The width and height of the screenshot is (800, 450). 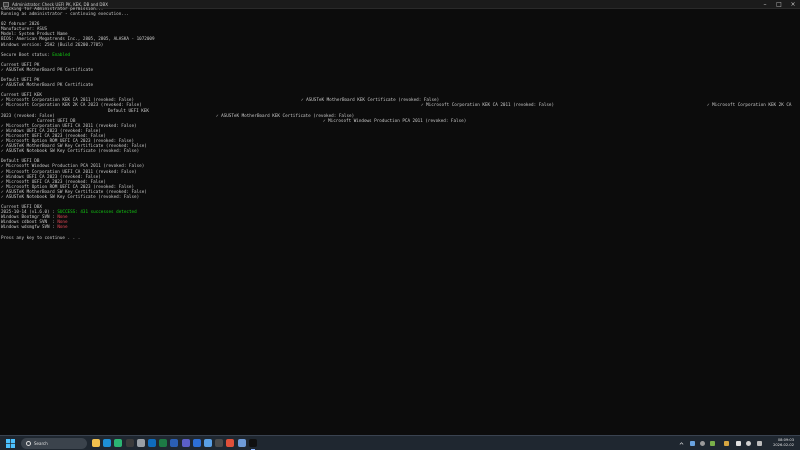 What do you see at coordinates (252, 444) in the screenshot?
I see `cmd-icon` at bounding box center [252, 444].